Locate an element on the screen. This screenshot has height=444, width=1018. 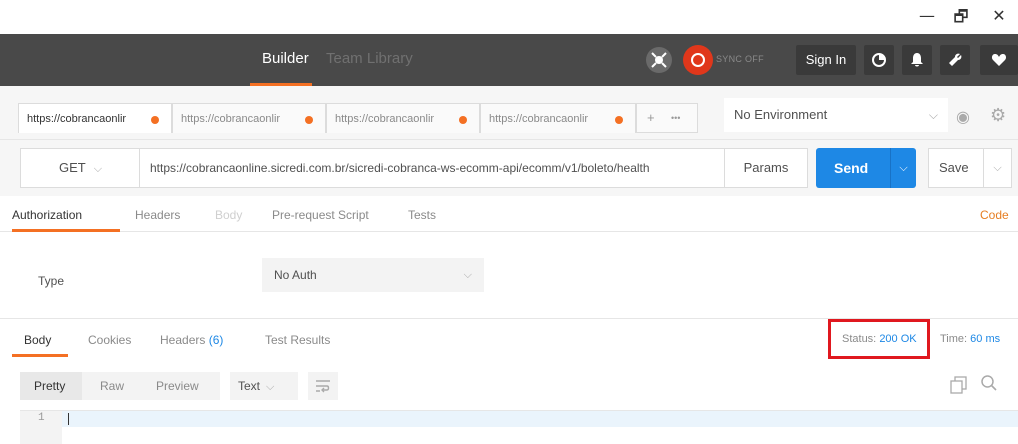
send-label: Send is located at coordinates (851, 168).